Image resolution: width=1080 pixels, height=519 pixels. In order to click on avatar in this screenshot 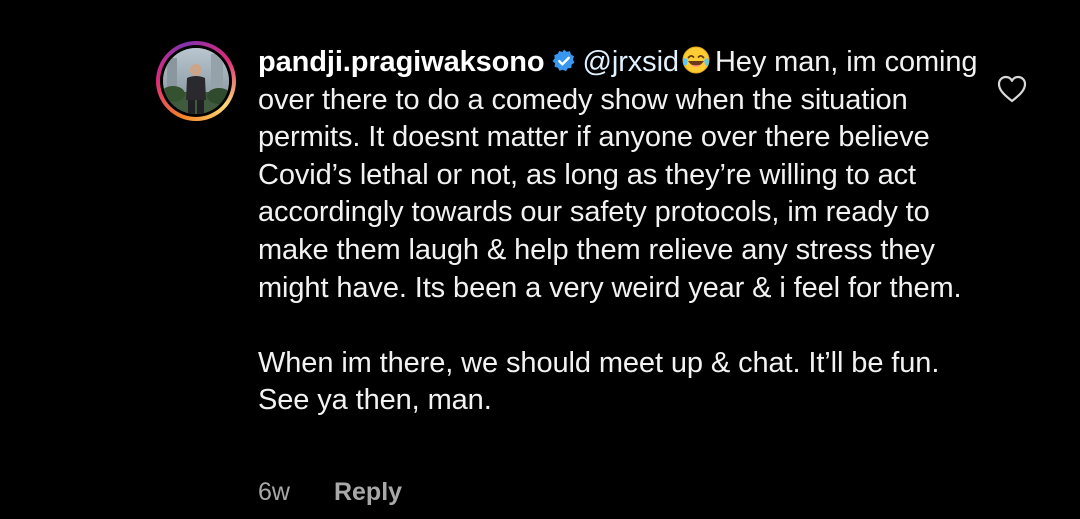, I will do `click(196, 81)`.